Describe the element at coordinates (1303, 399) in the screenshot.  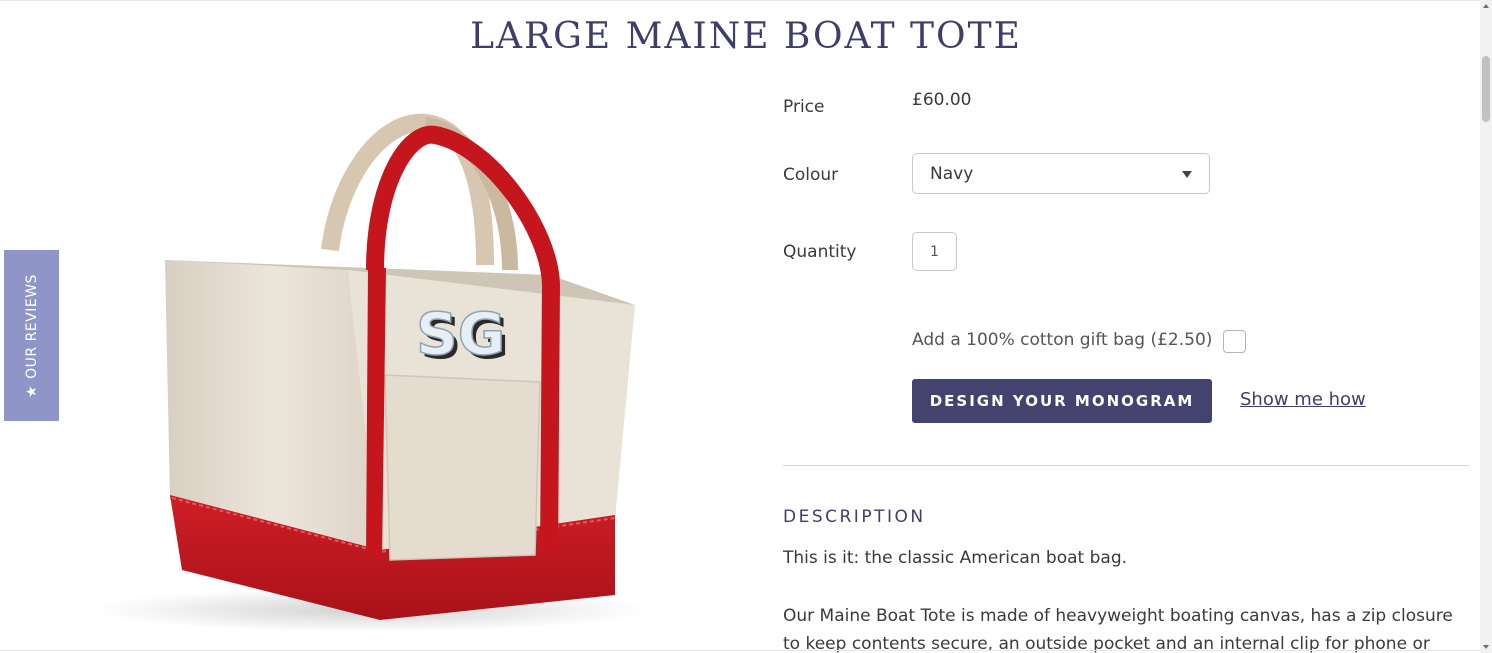
I see `show-me-how-link: Show me how` at that location.